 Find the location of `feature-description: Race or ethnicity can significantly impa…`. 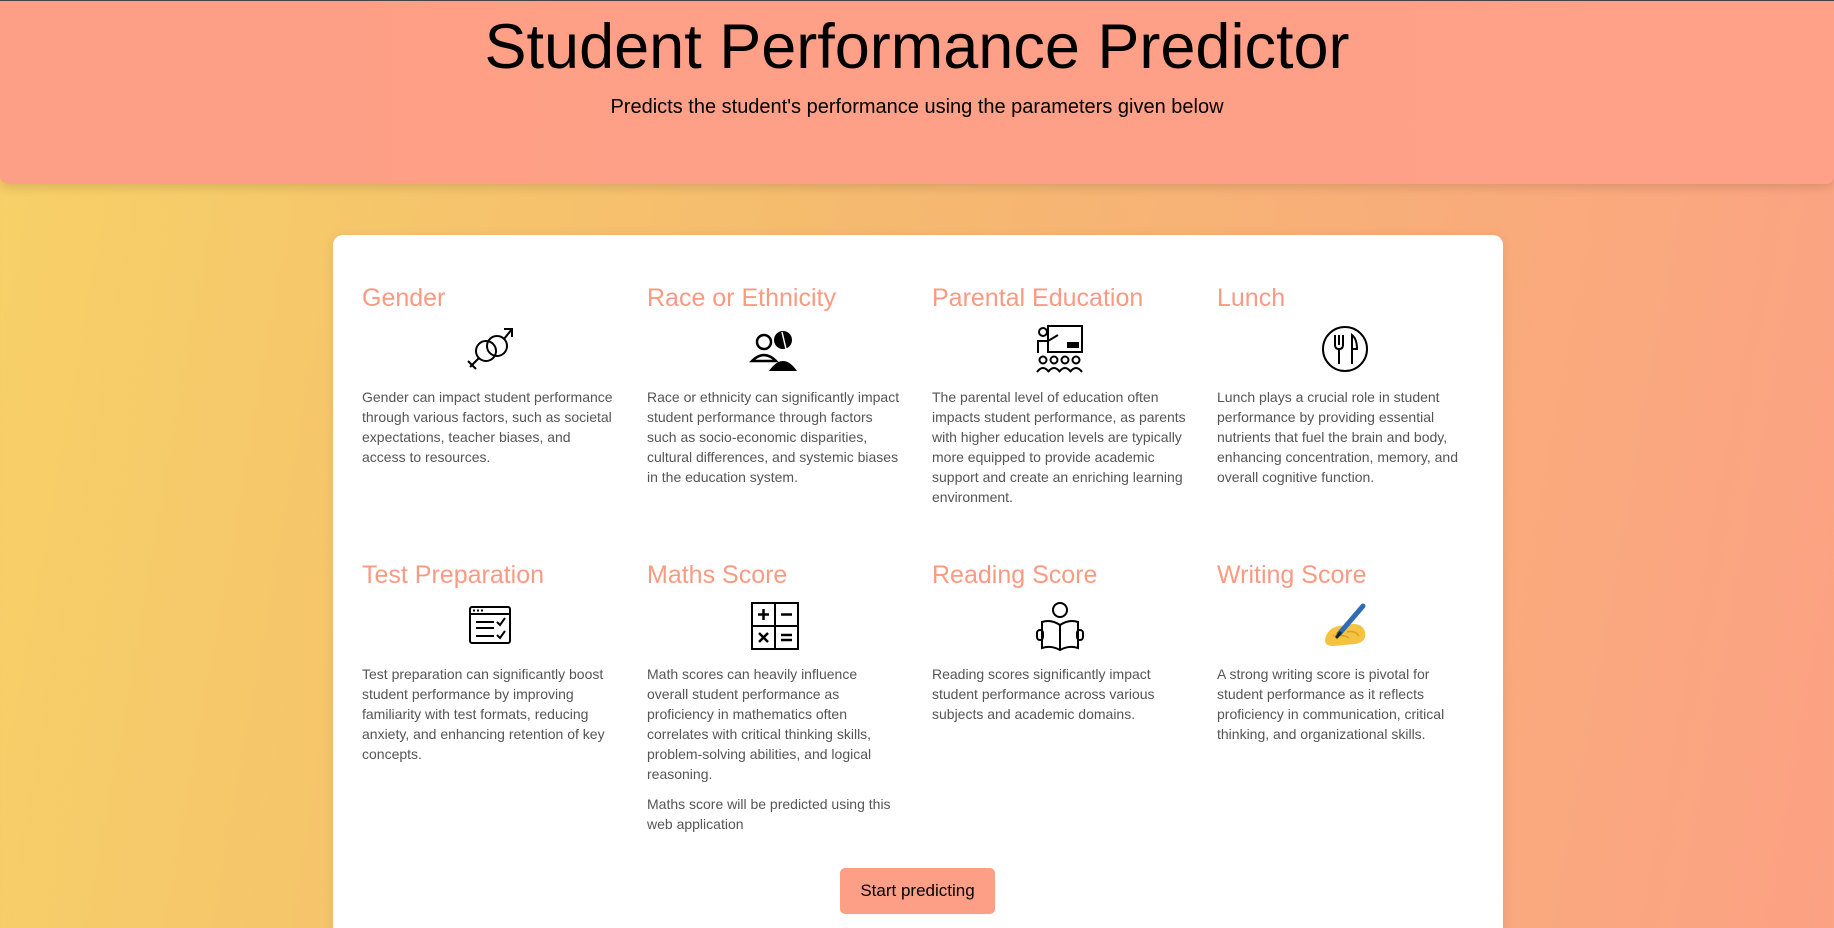

feature-description: Race or ethnicity can significantly impa… is located at coordinates (773, 437).